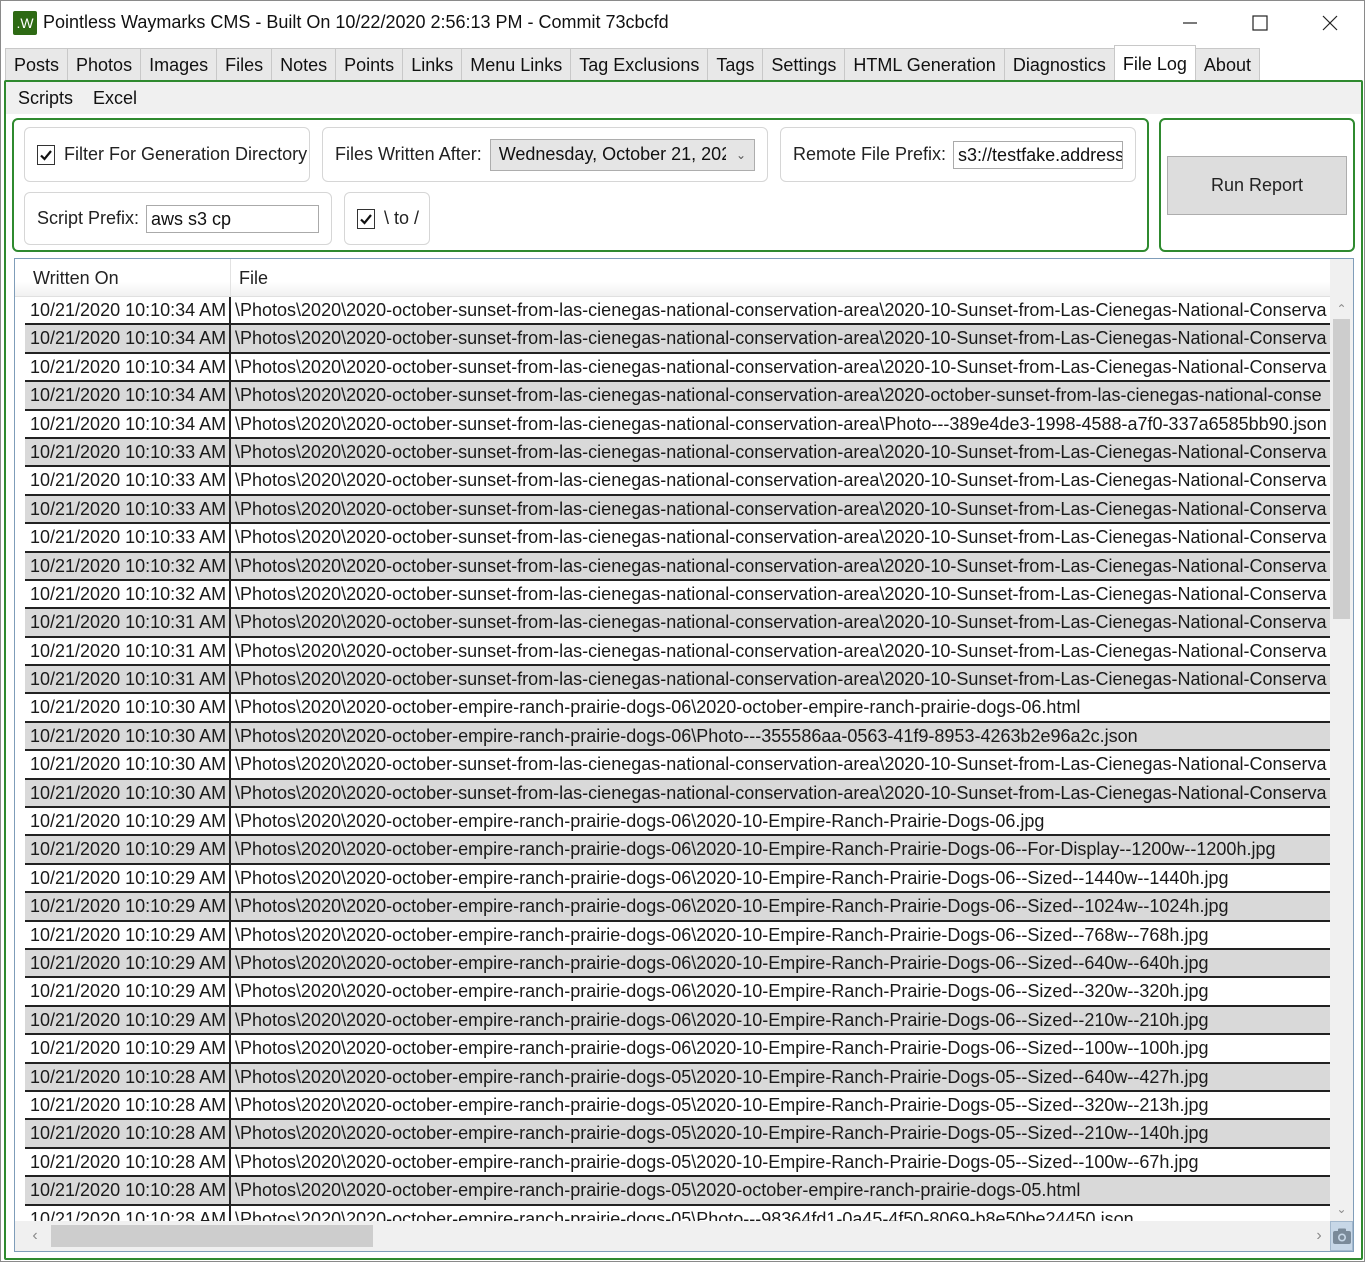 Image resolution: width=1365 pixels, height=1262 pixels. I want to click on horizontal-scrollbar: ‹ ›, so click(672, 1236).